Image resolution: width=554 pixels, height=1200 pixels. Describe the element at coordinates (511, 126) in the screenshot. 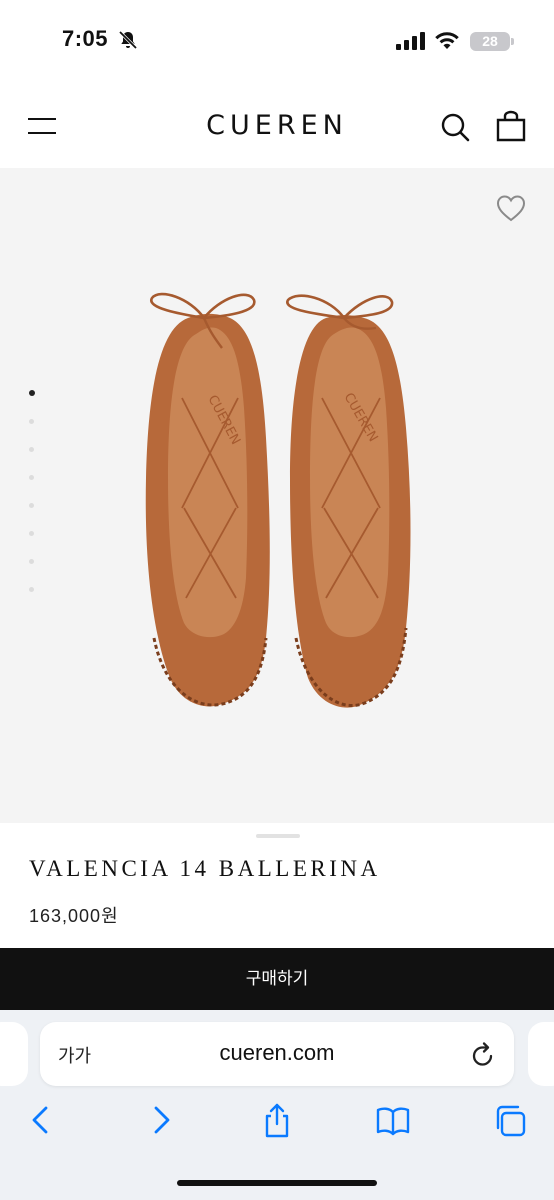

I see `shopping-bag-icon` at that location.